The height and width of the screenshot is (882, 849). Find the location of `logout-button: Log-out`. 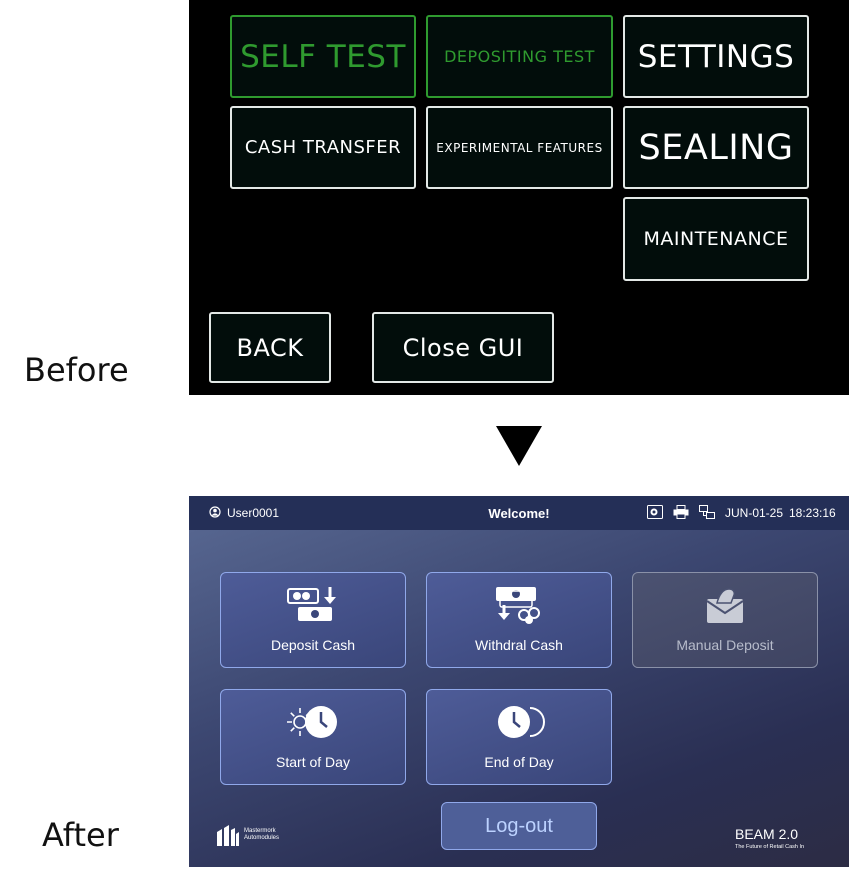

logout-button: Log-out is located at coordinates (519, 826).